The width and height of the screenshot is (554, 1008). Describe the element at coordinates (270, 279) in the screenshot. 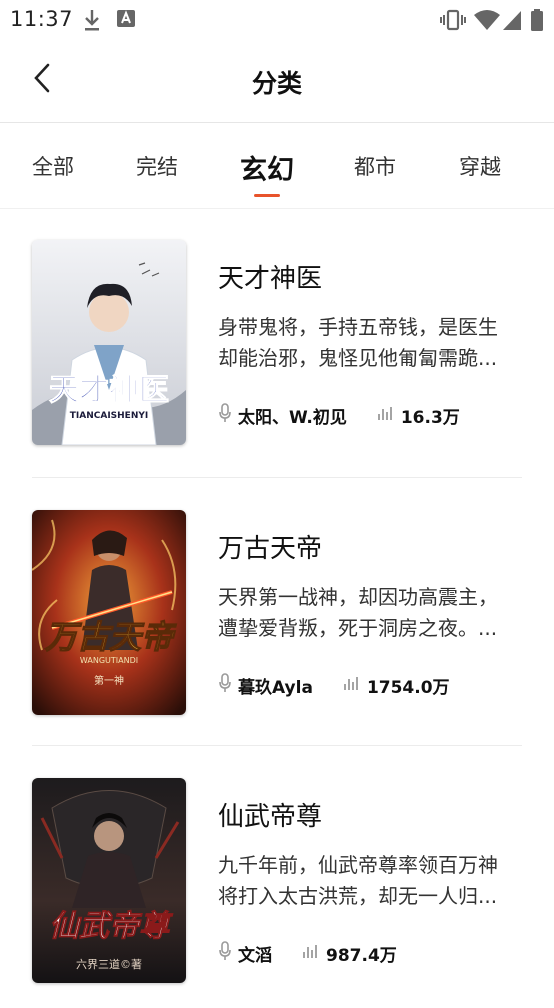

I see `book-title: 天才神医` at that location.